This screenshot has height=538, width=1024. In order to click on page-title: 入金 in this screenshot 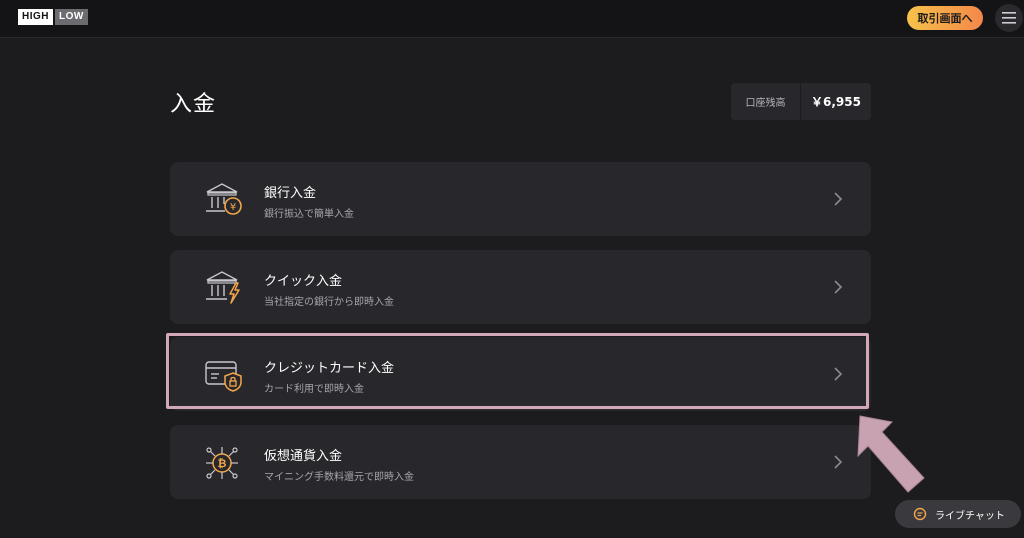, I will do `click(193, 104)`.